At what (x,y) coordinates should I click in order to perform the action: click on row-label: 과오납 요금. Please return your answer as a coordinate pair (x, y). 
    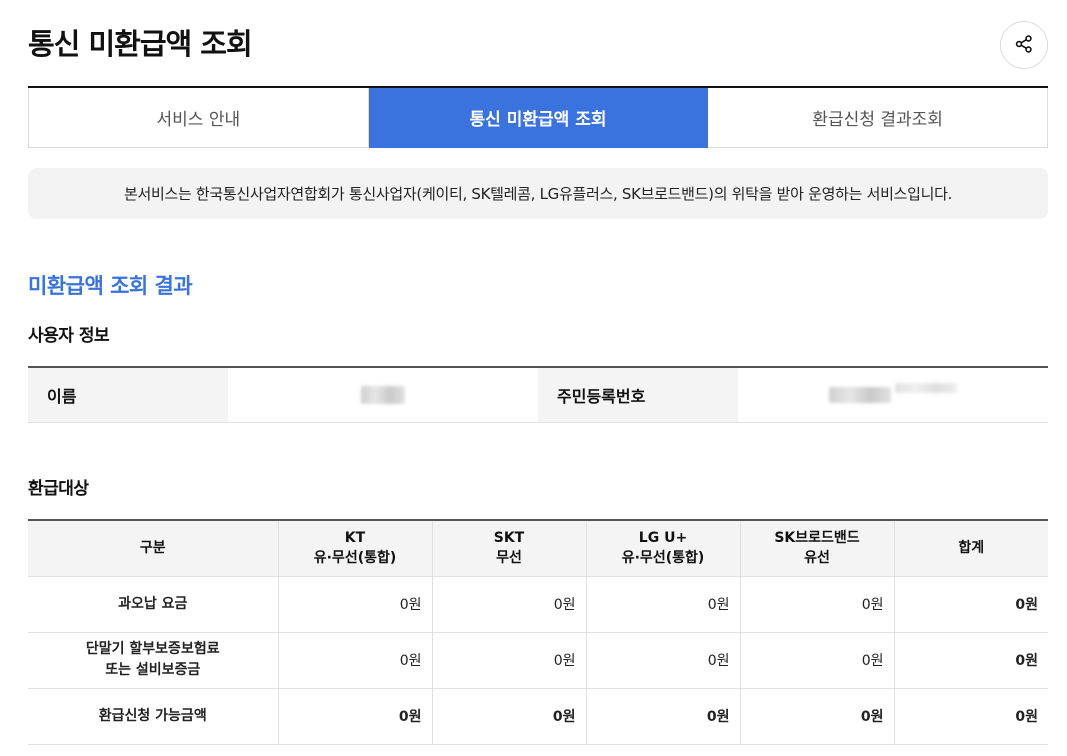
    Looking at the image, I should click on (153, 604).